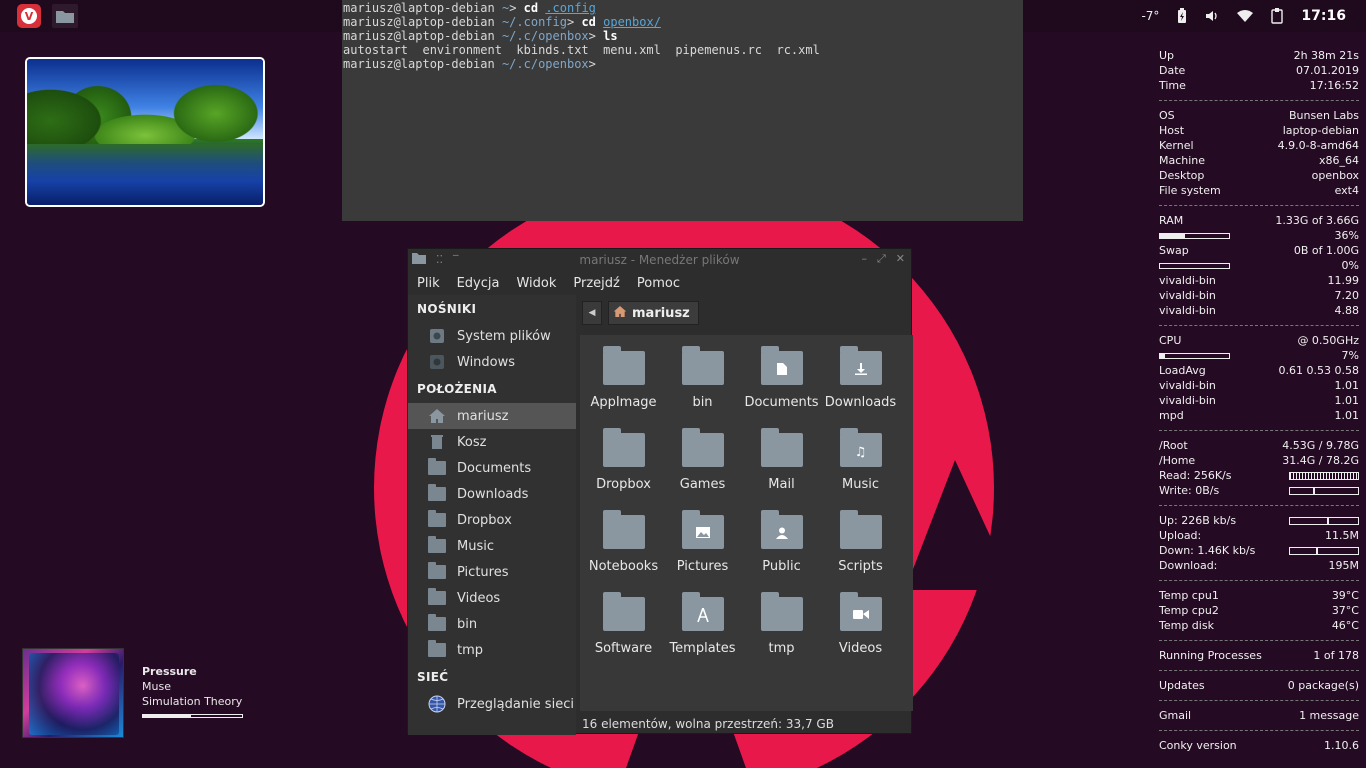  What do you see at coordinates (781, 468) in the screenshot?
I see `file-item: Mail` at bounding box center [781, 468].